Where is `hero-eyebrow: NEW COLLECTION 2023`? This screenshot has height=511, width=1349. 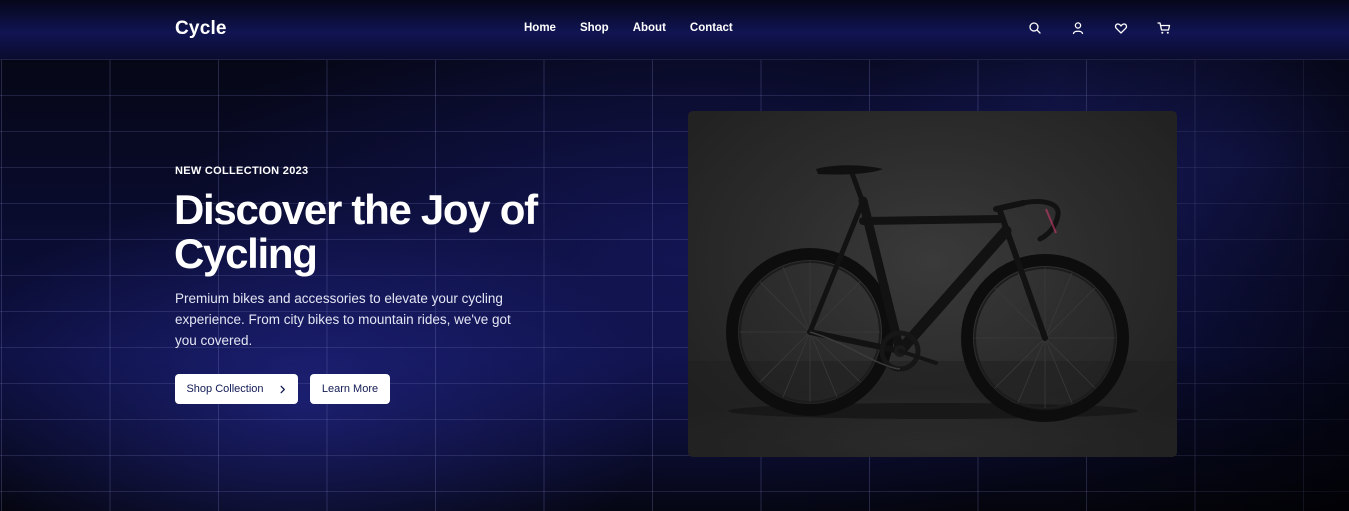 hero-eyebrow: NEW COLLECTION 2023 is located at coordinates (242, 171).